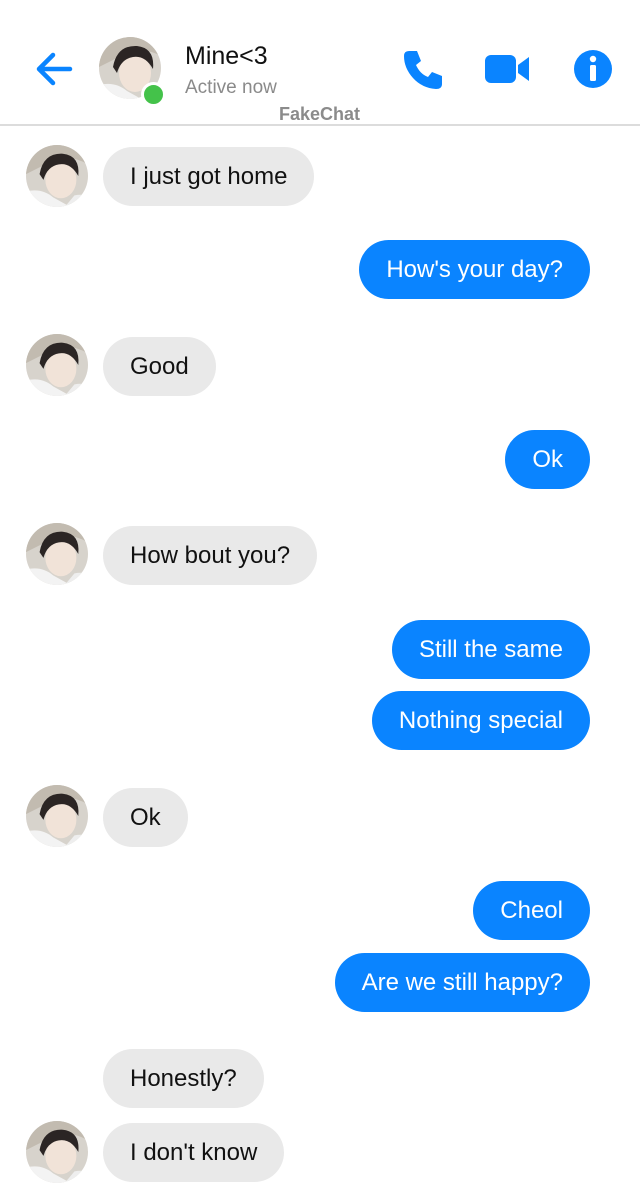 The height and width of the screenshot is (1200, 640). I want to click on phone-icon, so click(423, 70).